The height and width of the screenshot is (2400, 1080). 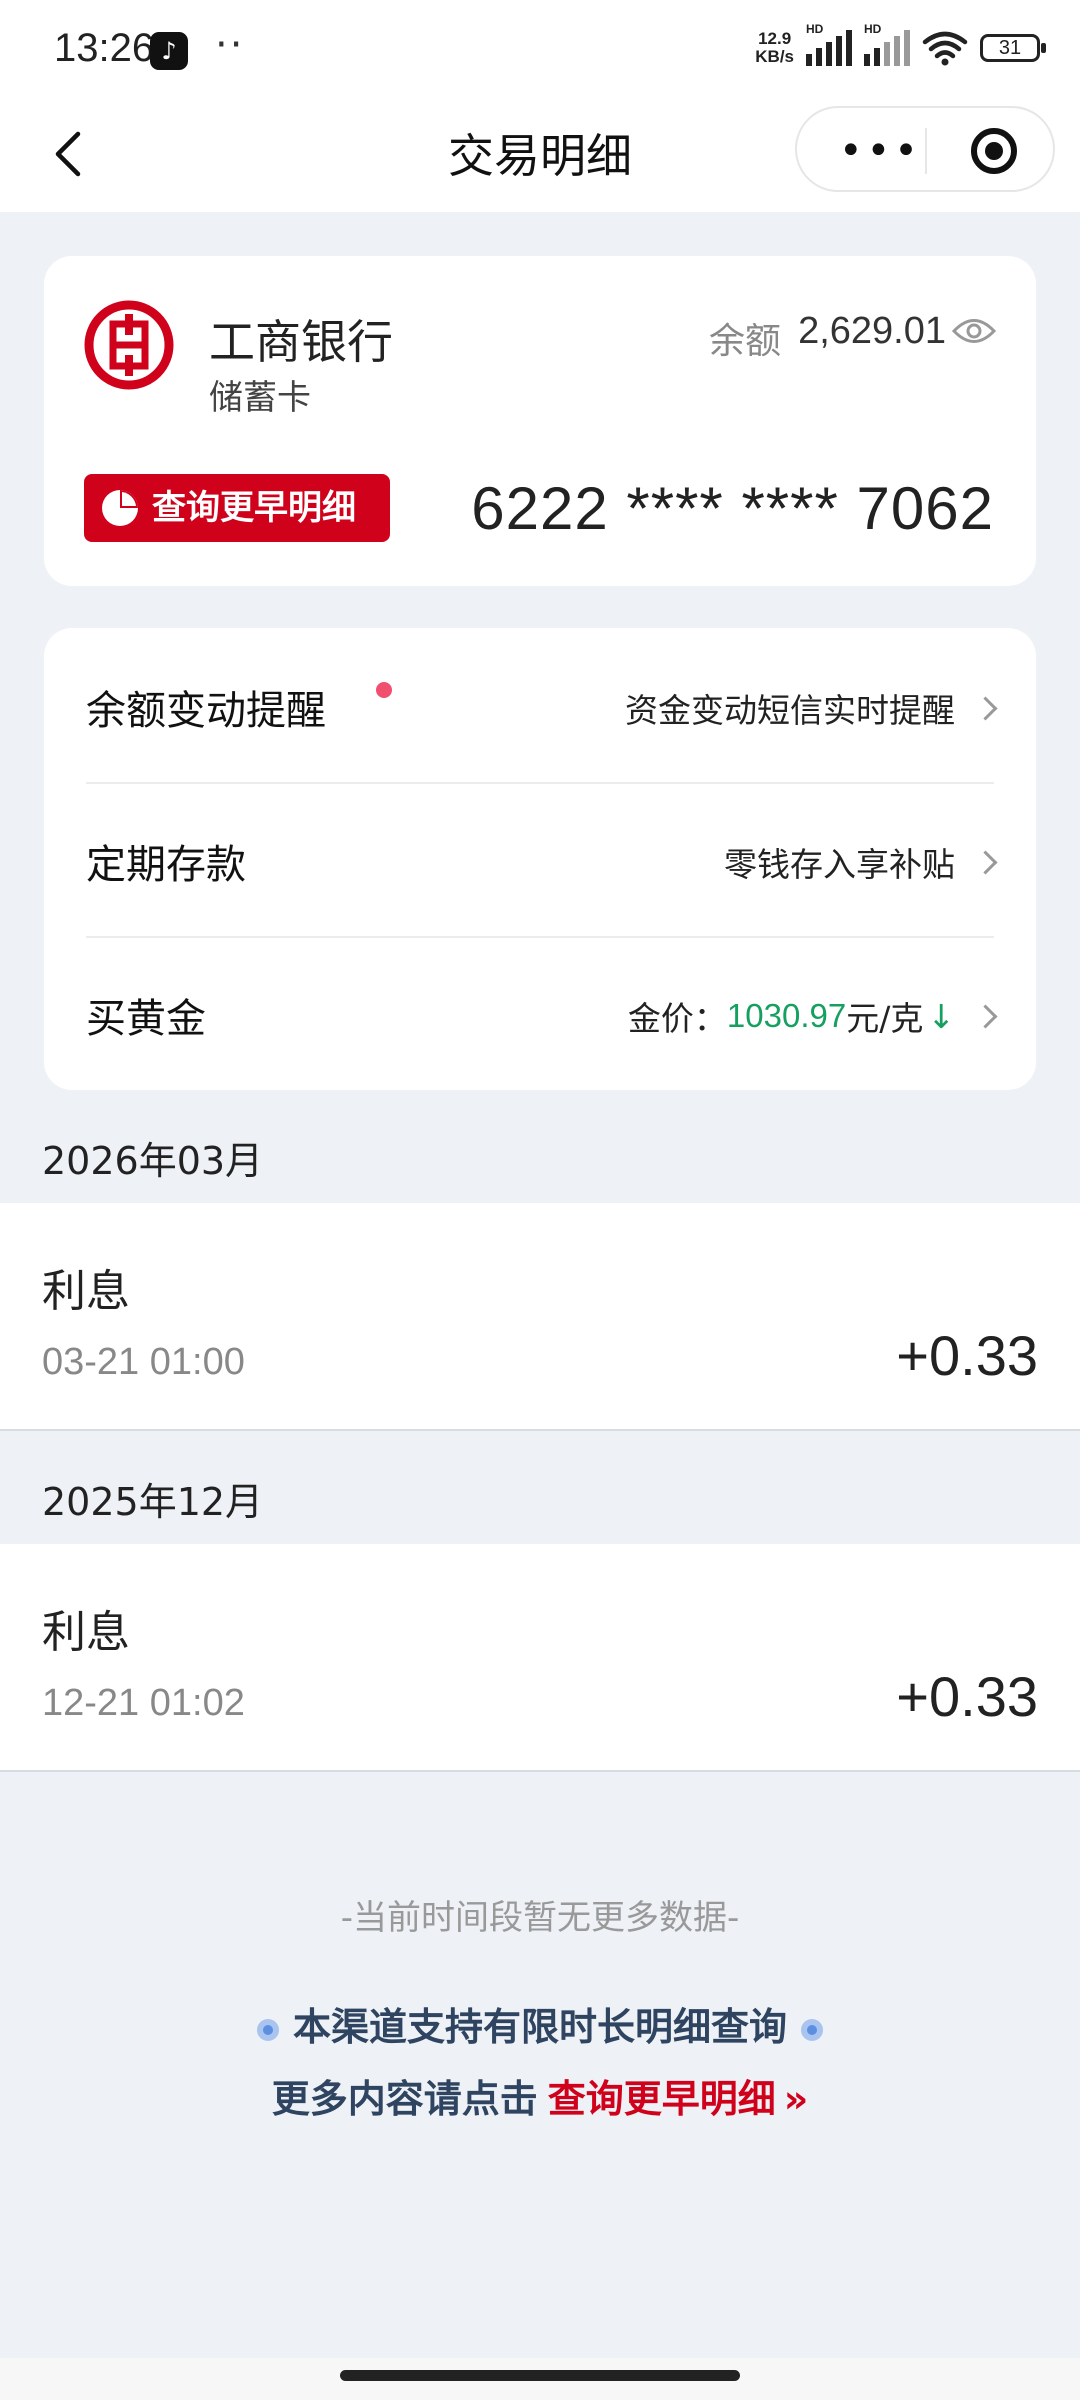 I want to click on channel-note: 本渠道支持有限时长明细查询, so click(x=540, y=2023).